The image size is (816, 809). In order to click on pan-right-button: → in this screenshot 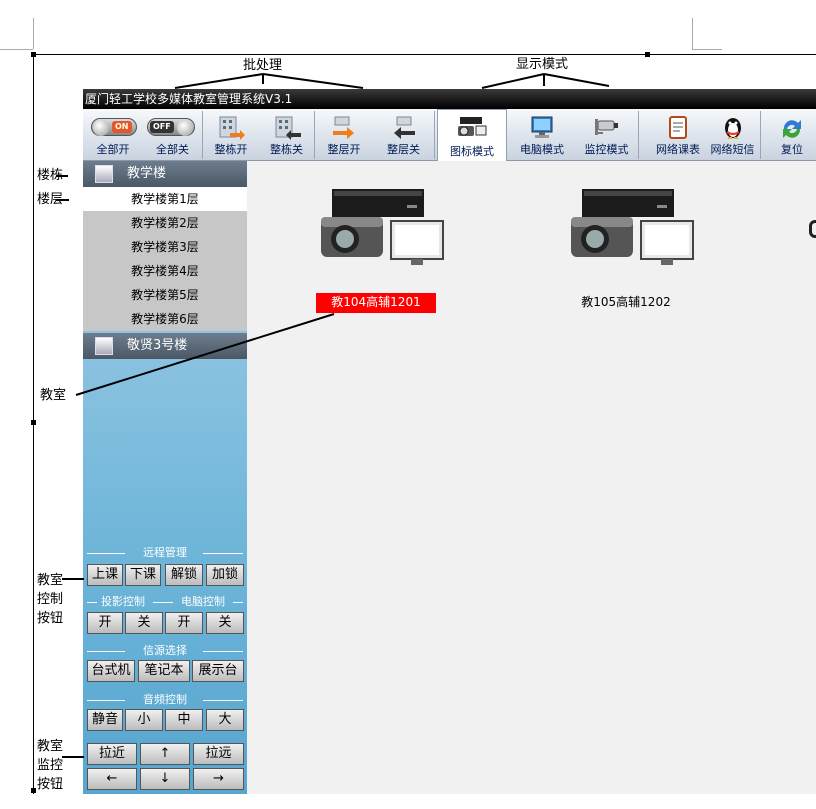, I will do `click(218, 779)`.